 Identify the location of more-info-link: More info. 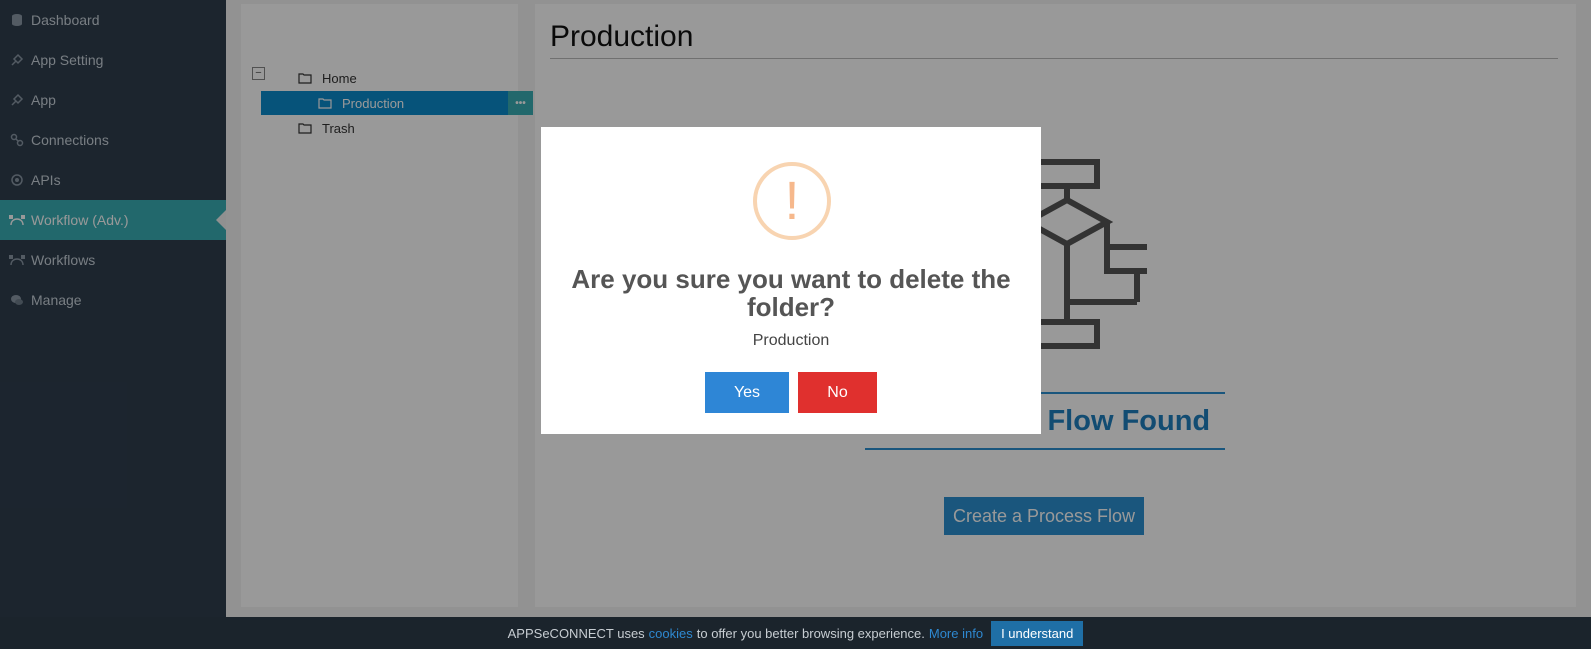
(956, 633).